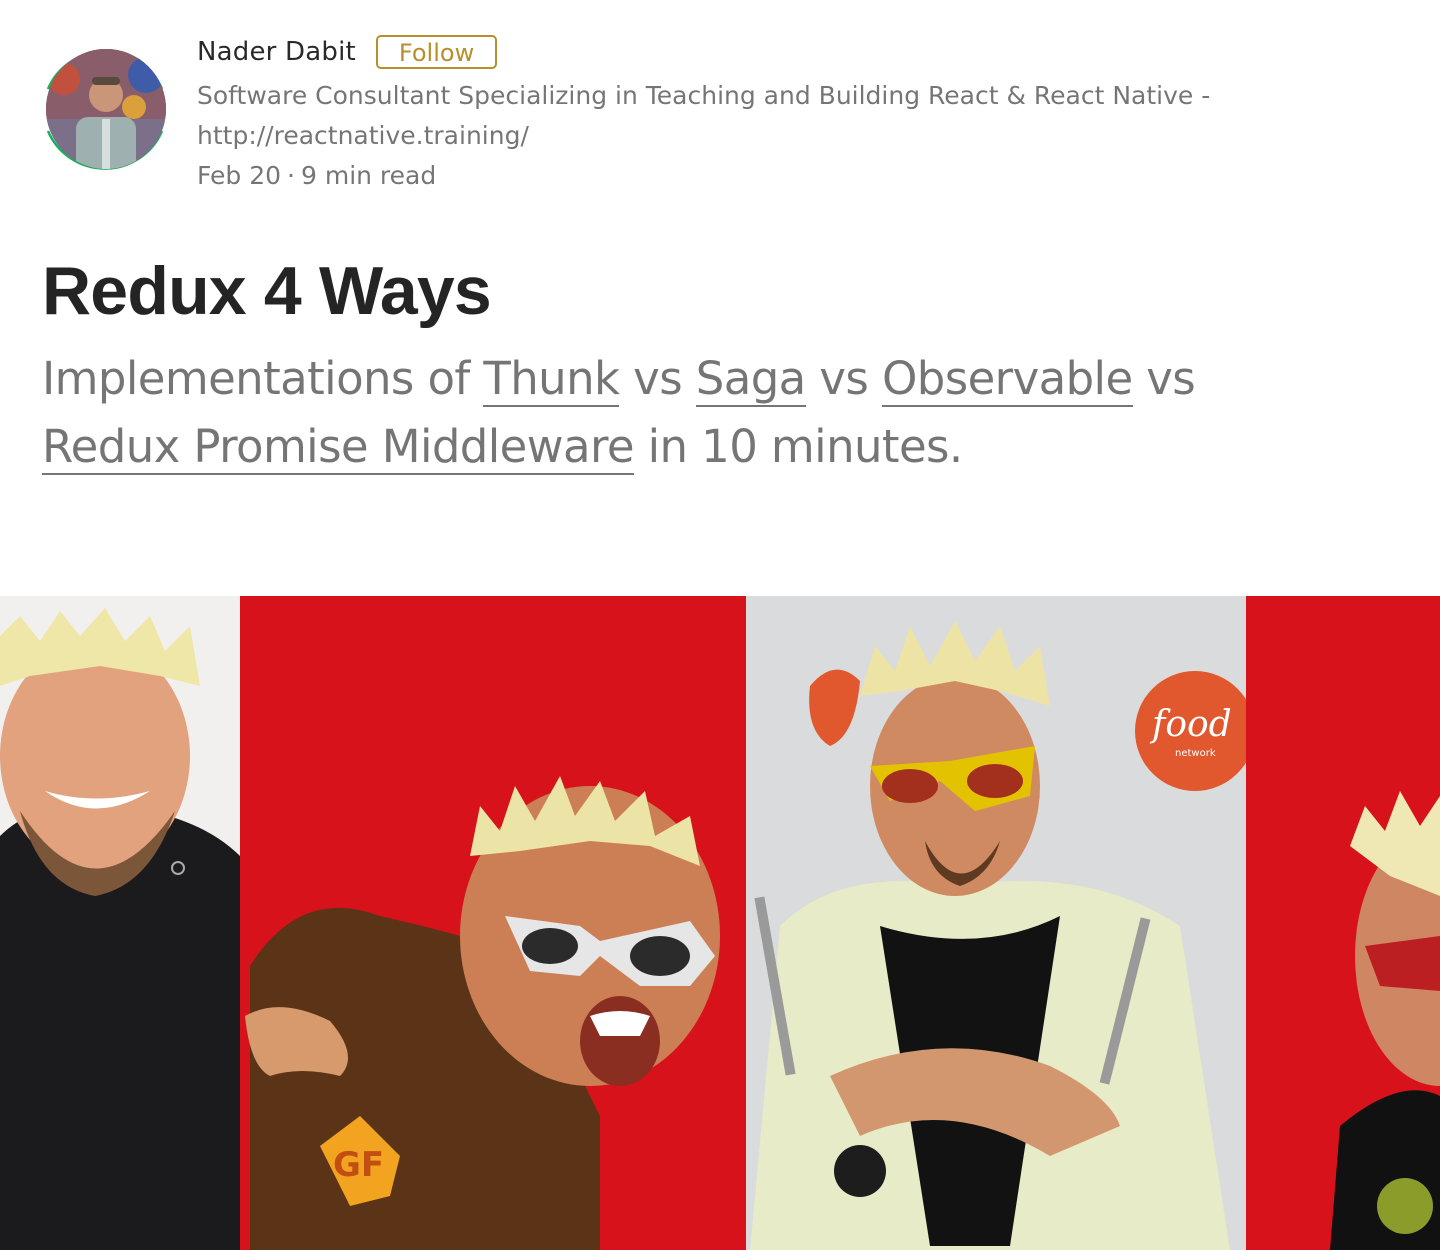 This screenshot has height=1250, width=1440. I want to click on author-bio-link: http://reactnative.training/, so click(797, 136).